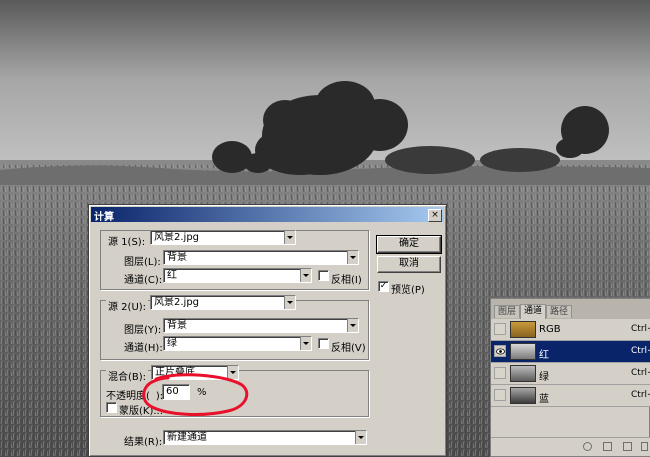 Image resolution: width=650 pixels, height=457 pixels. What do you see at coordinates (143, 280) in the screenshot?
I see `source1-channel-label: 通道(C):` at bounding box center [143, 280].